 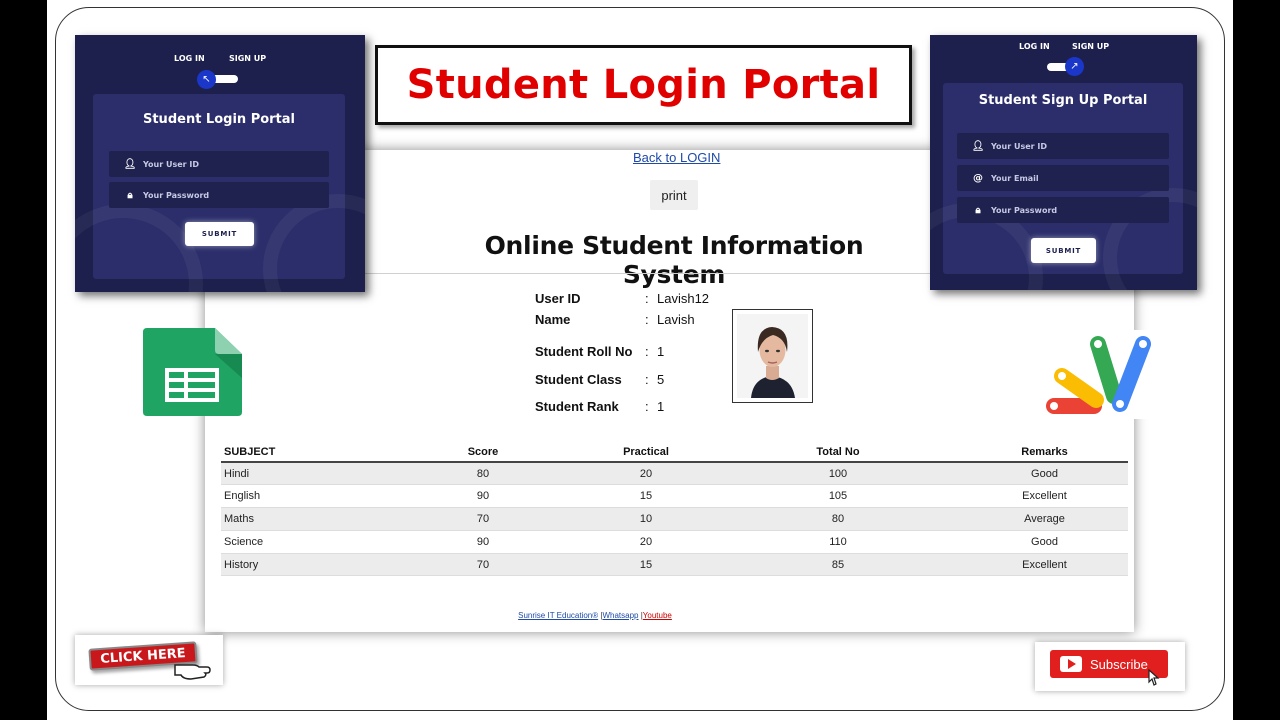 I want to click on cursor-icon, so click(x=1154, y=677).